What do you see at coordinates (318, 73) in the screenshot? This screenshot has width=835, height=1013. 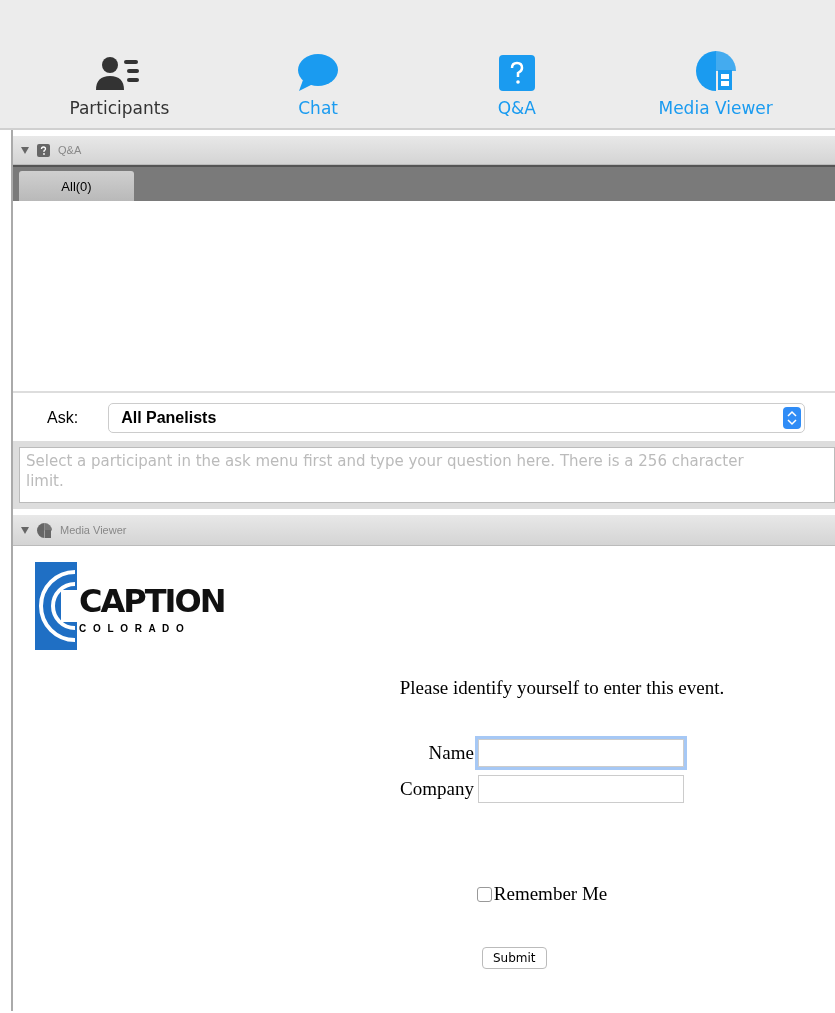 I see `speech-bubble-icon` at bounding box center [318, 73].